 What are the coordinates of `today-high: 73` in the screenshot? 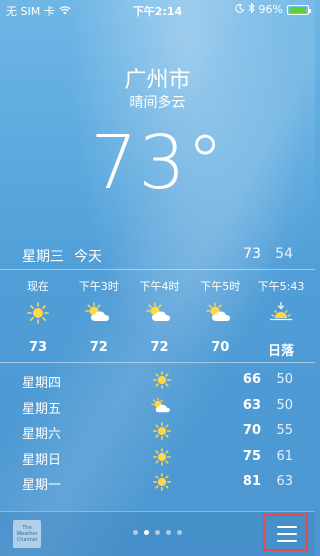 It's located at (252, 254).